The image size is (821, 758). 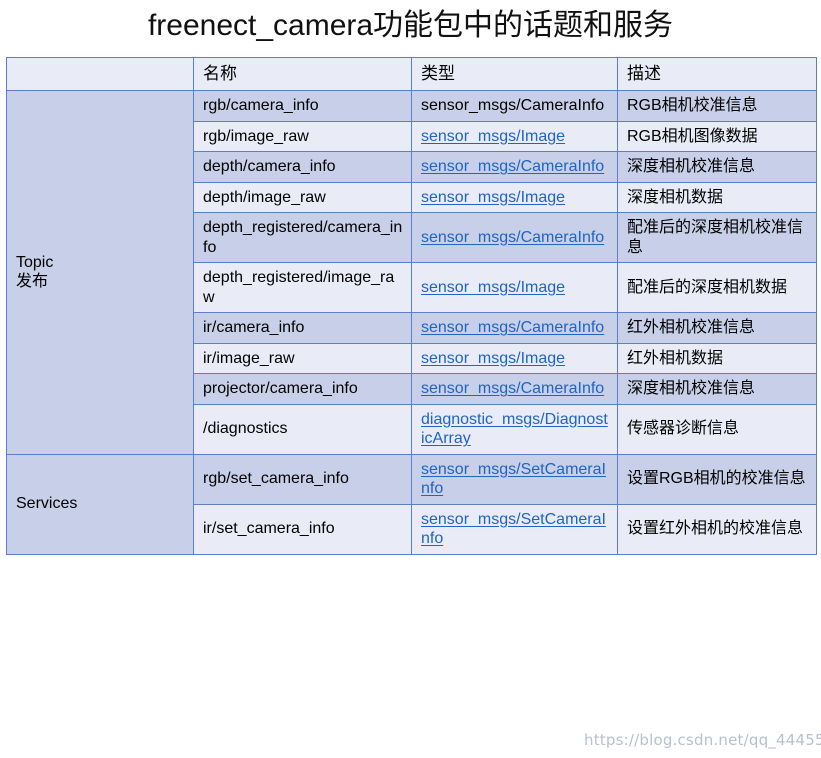 I want to click on topic-name-cell: ir/image_raw, so click(x=302, y=358).